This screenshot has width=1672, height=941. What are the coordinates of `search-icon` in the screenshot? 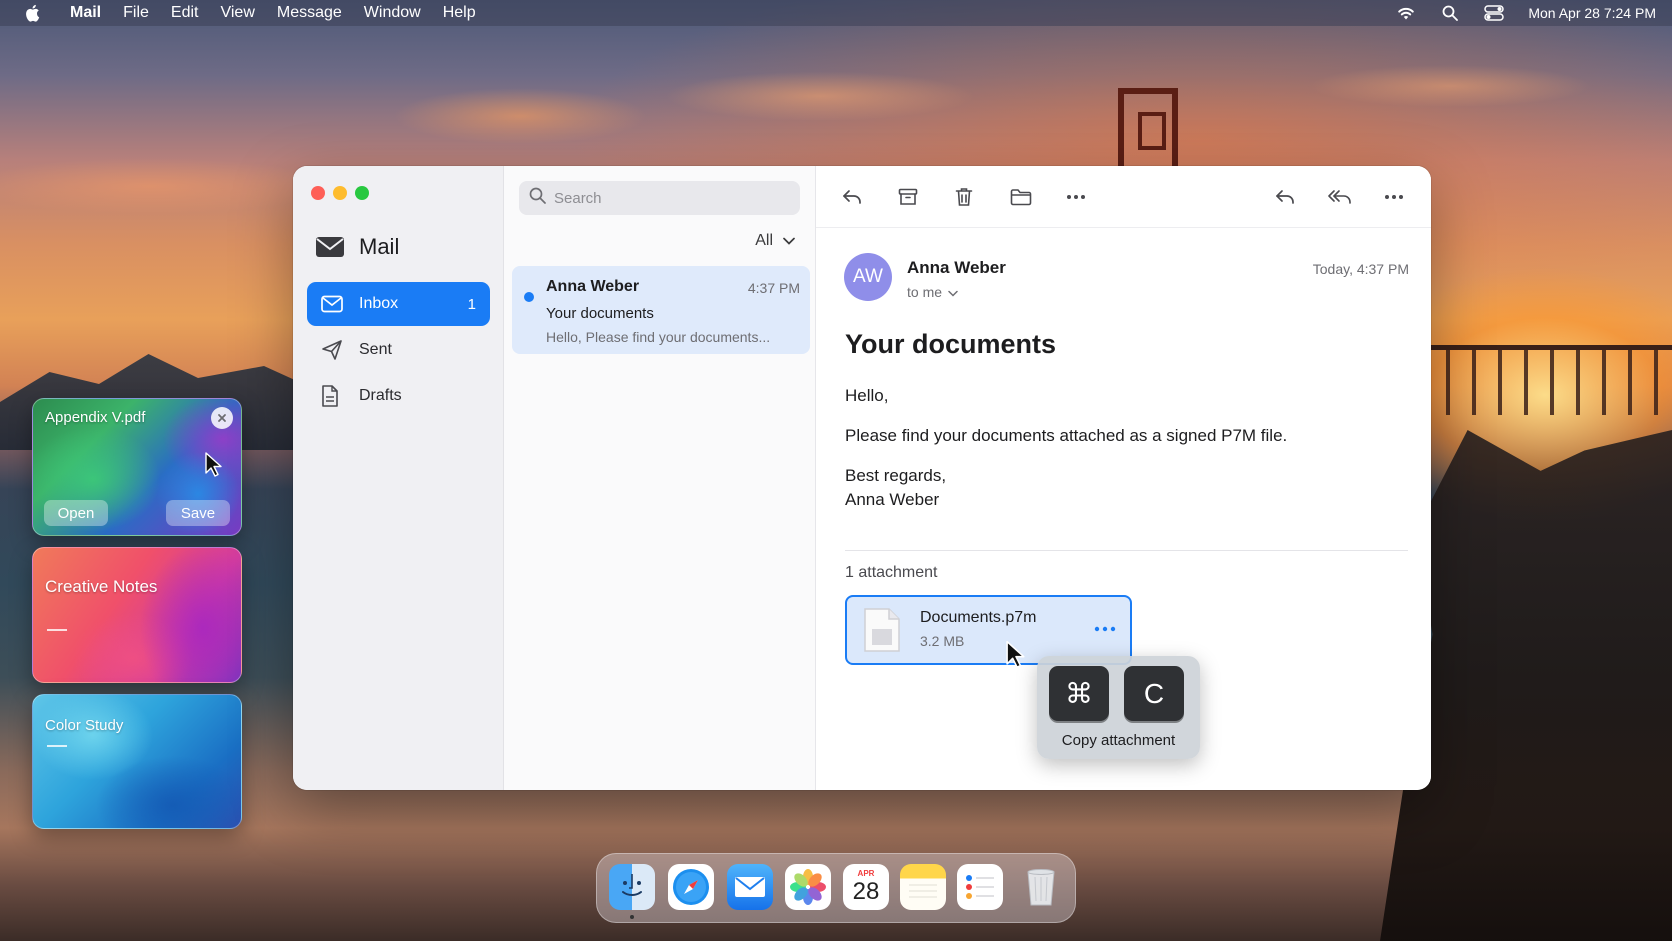 It's located at (537, 198).